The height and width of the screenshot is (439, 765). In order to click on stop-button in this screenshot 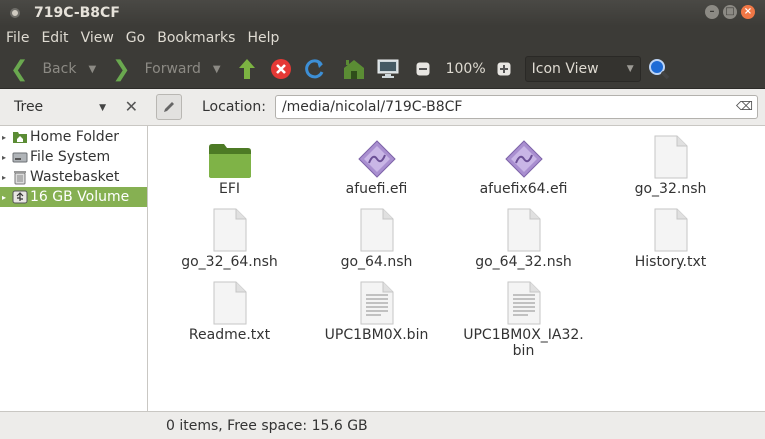, I will do `click(281, 69)`.